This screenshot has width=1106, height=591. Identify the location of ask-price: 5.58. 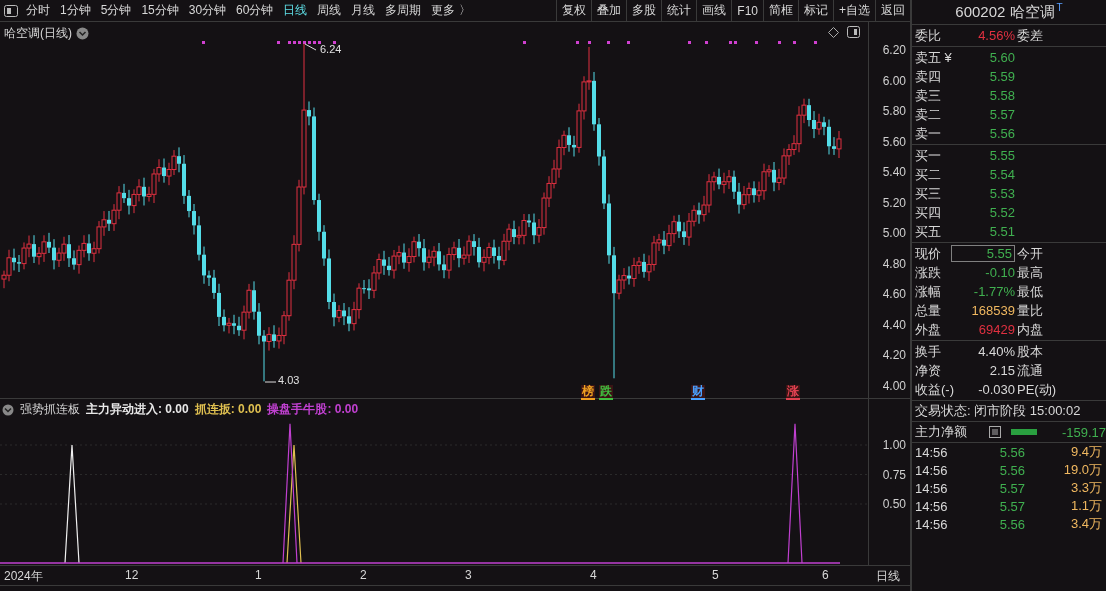
(1001, 95).